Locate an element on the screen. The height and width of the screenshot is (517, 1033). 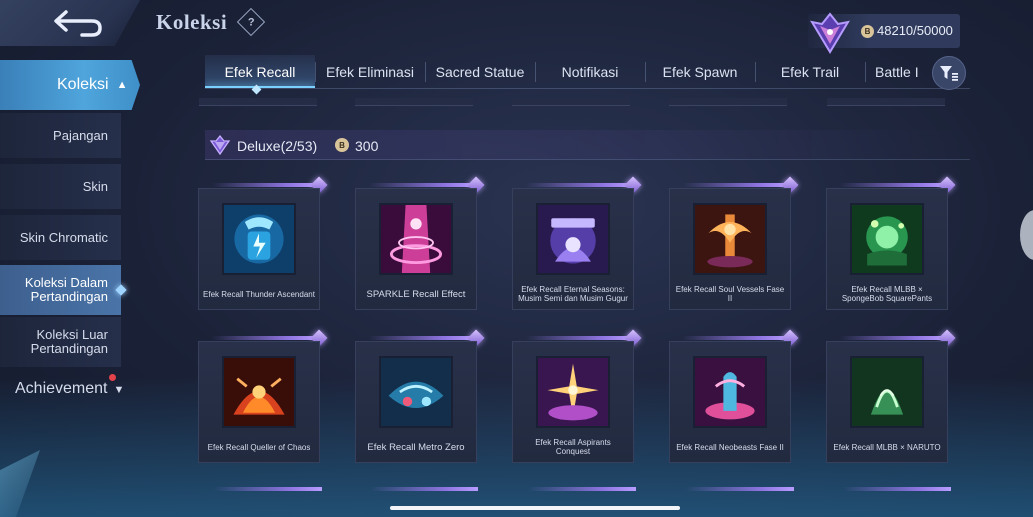
home-indicator is located at coordinates (535, 508).